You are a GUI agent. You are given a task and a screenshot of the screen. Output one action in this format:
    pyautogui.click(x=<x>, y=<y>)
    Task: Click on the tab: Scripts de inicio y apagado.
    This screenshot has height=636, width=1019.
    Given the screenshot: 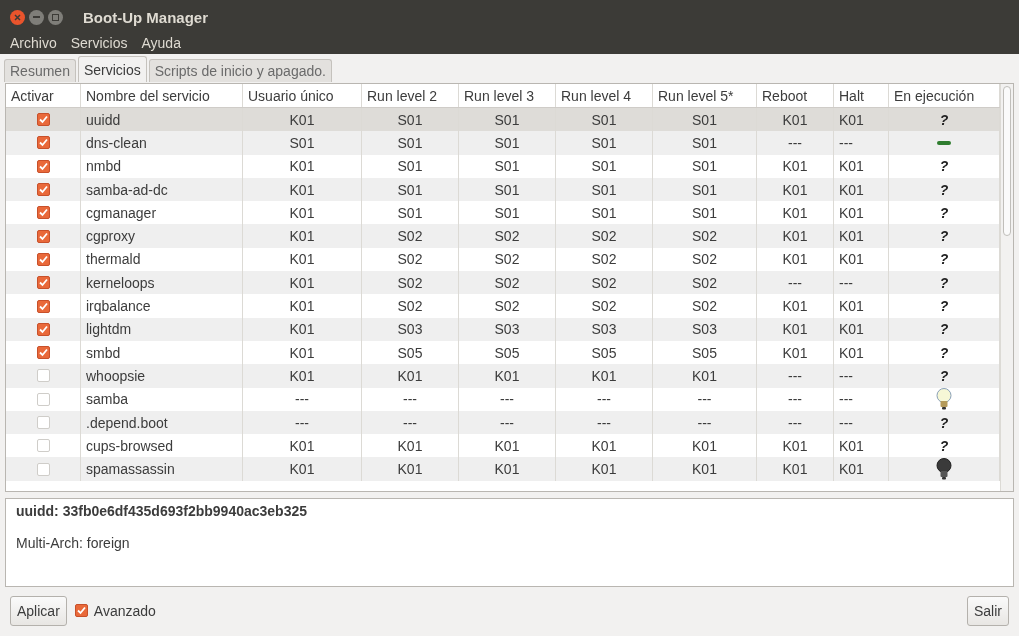 What is the action you would take?
    pyautogui.click(x=240, y=70)
    